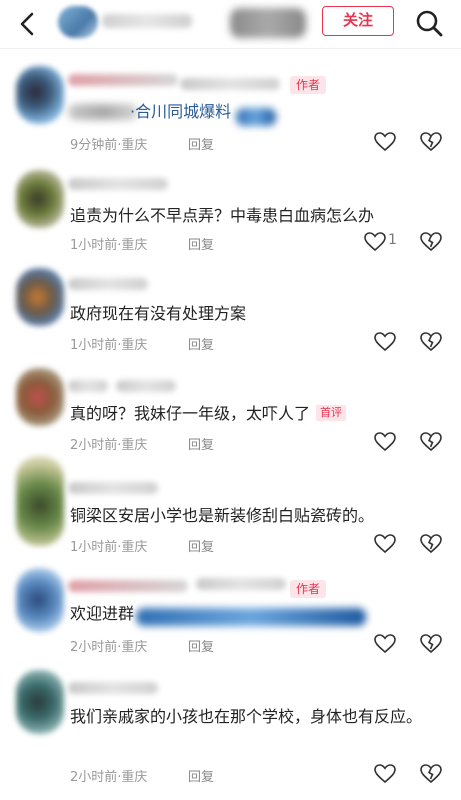  I want to click on comment-meta: 9分钟前·重庆 回复, so click(142, 143).